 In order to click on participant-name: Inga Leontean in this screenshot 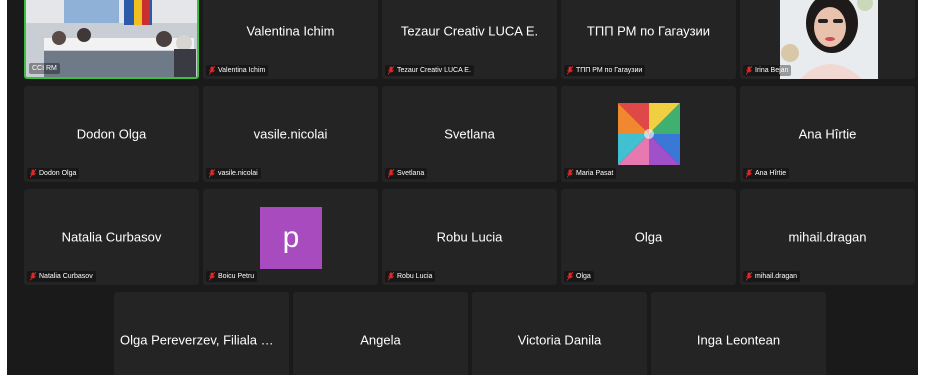, I will do `click(738, 340)`.